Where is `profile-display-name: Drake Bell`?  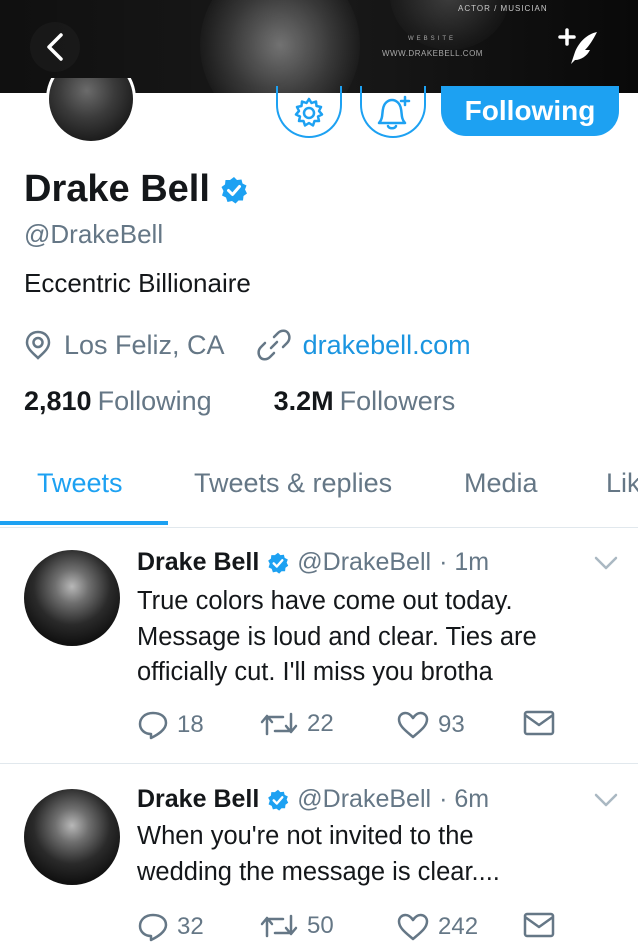 profile-display-name: Drake Bell is located at coordinates (136, 189).